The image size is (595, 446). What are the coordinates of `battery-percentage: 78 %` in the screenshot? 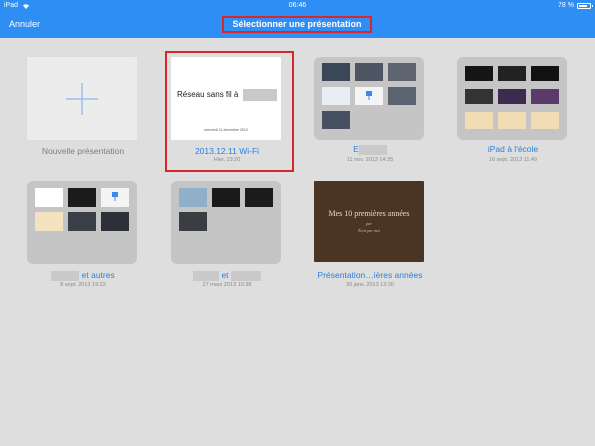 It's located at (566, 5).